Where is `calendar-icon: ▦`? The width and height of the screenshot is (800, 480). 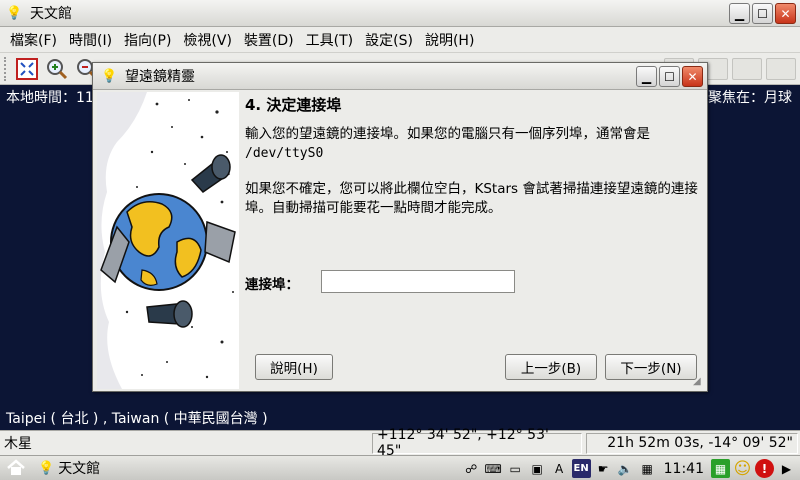 calendar-icon: ▦ is located at coordinates (647, 468).